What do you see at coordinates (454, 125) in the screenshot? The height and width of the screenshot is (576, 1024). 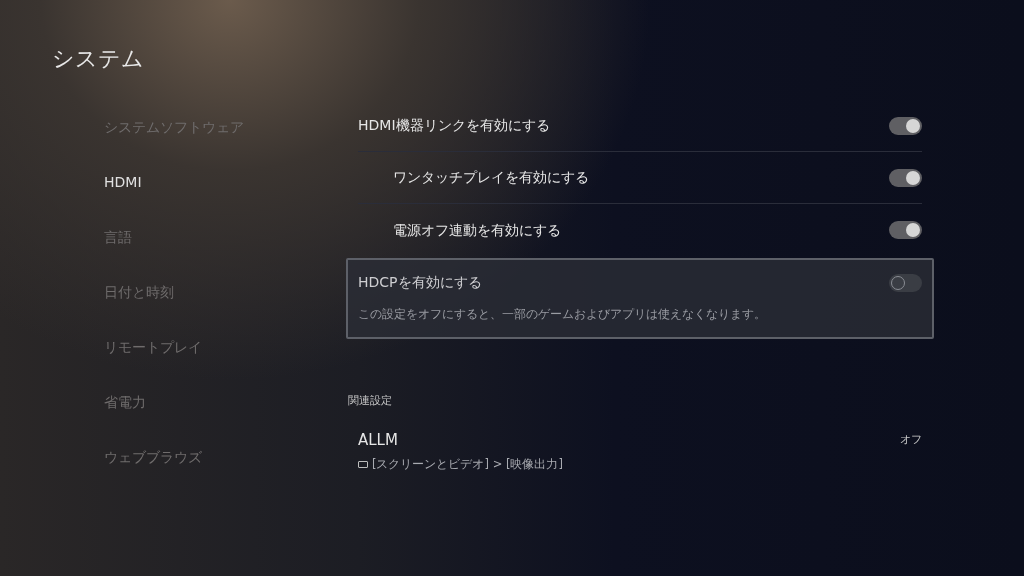 I see `setting-label: HDMI機器リンクを有効にする` at bounding box center [454, 125].